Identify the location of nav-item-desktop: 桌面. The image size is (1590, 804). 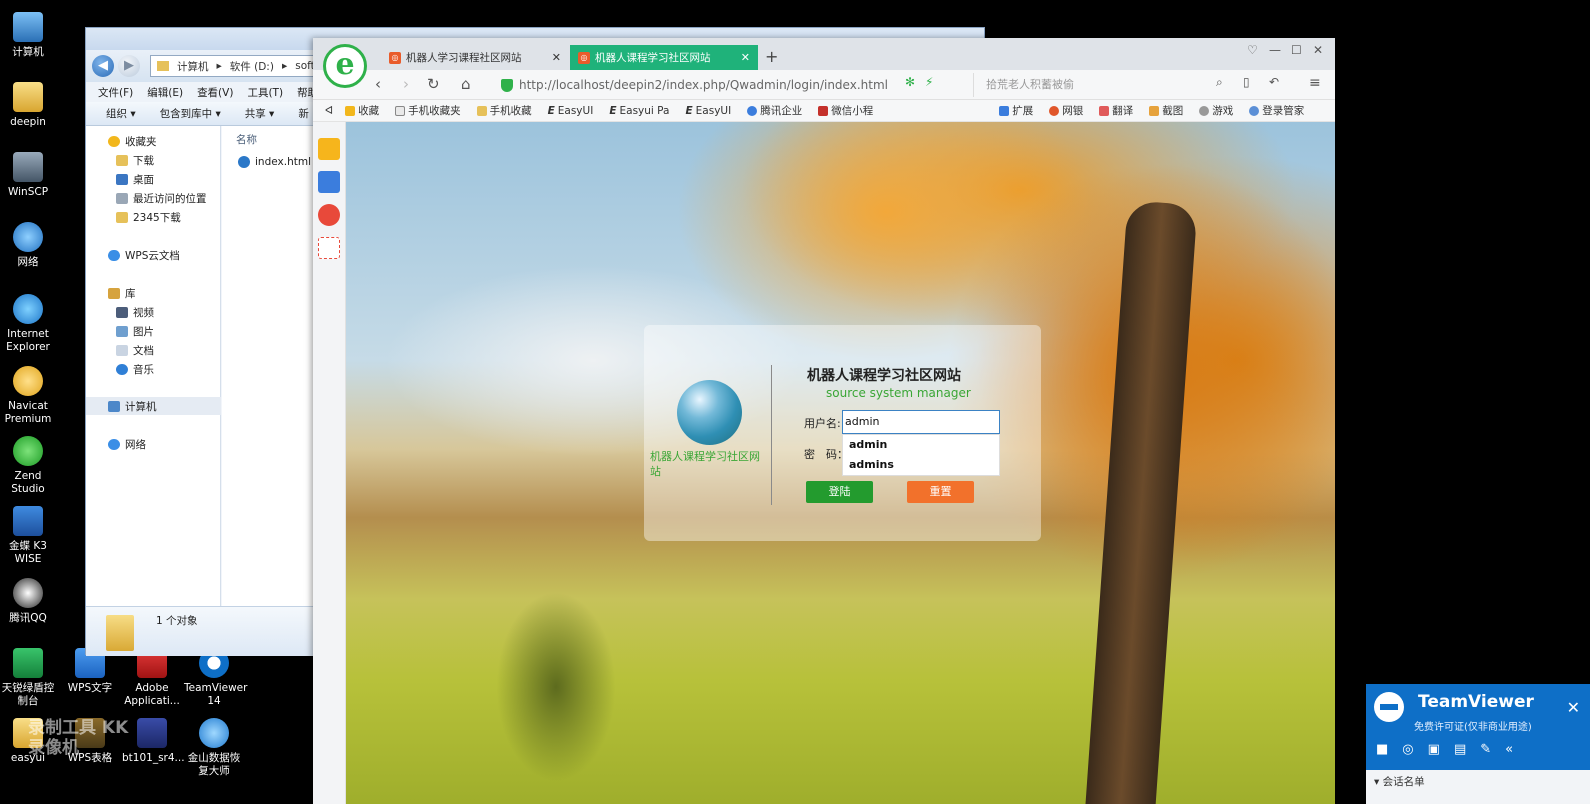
(153, 179).